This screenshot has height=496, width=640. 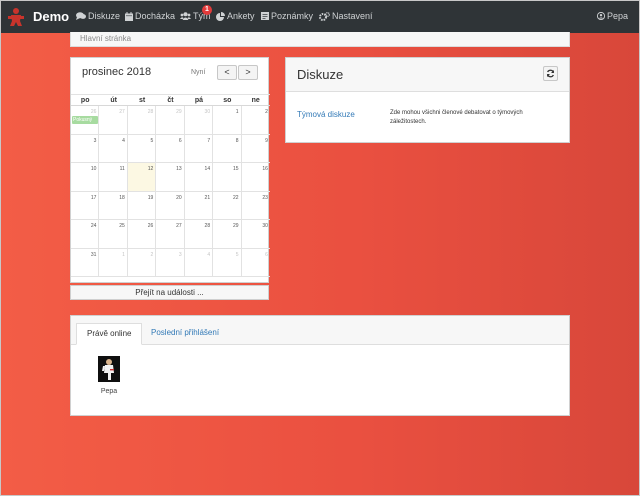 What do you see at coordinates (109, 334) in the screenshot?
I see `tab-online-now: Právě online` at bounding box center [109, 334].